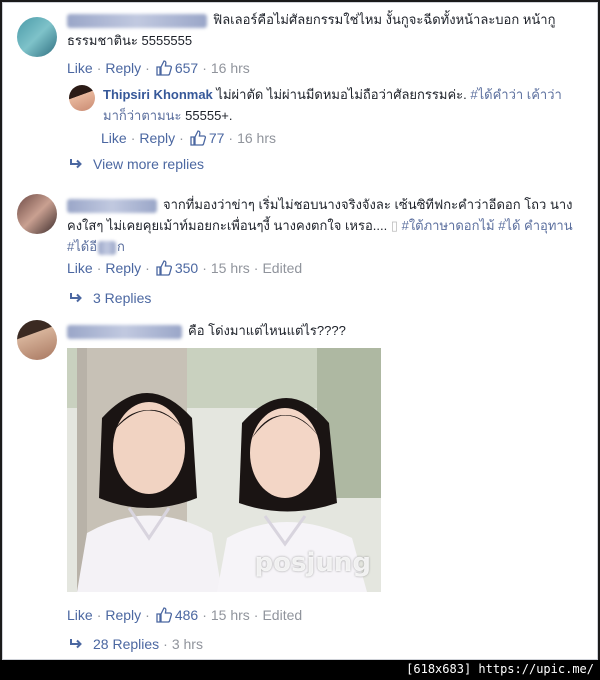  I want to click on like-count: 486, so click(186, 615).